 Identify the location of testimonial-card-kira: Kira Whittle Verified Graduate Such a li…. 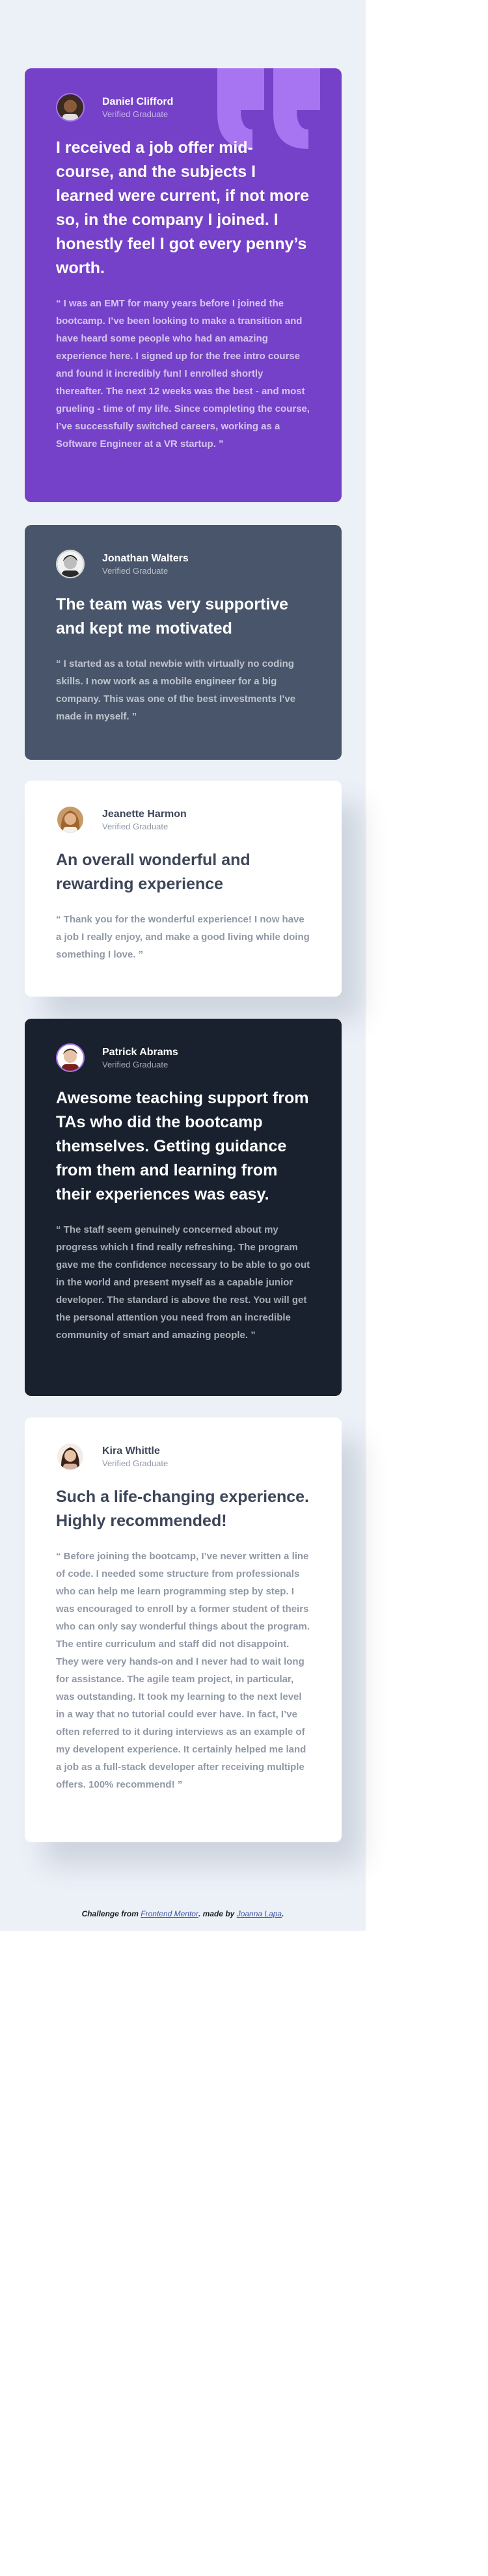
(183, 1629).